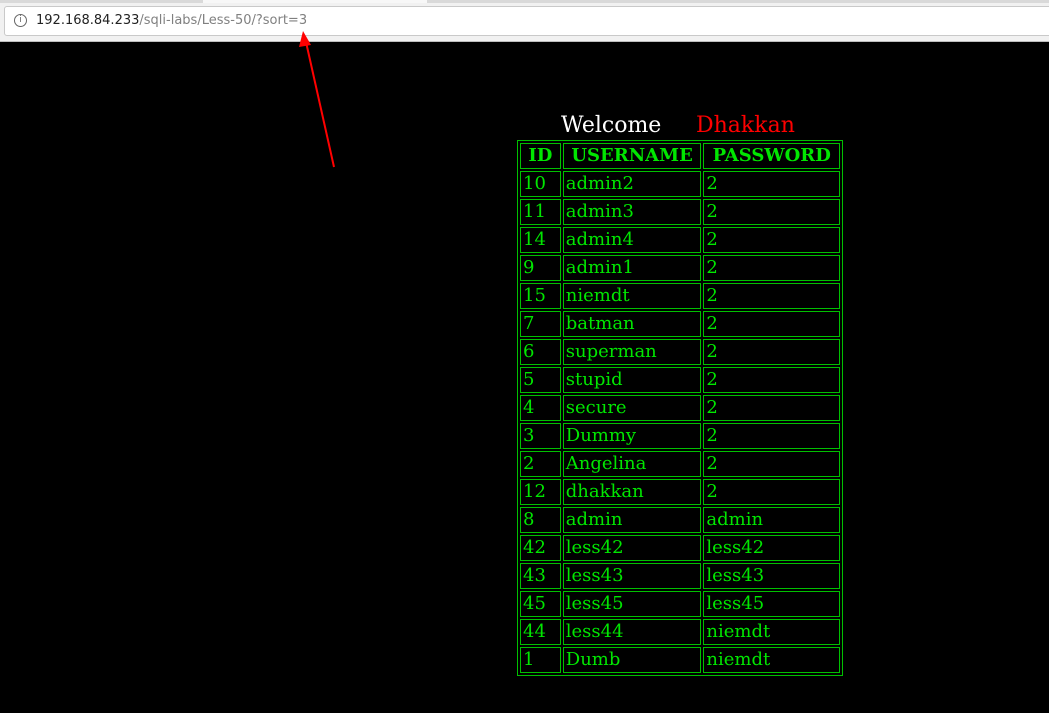 The width and height of the screenshot is (1049, 713). I want to click on table-row: 11 admin3 2, so click(680, 212).